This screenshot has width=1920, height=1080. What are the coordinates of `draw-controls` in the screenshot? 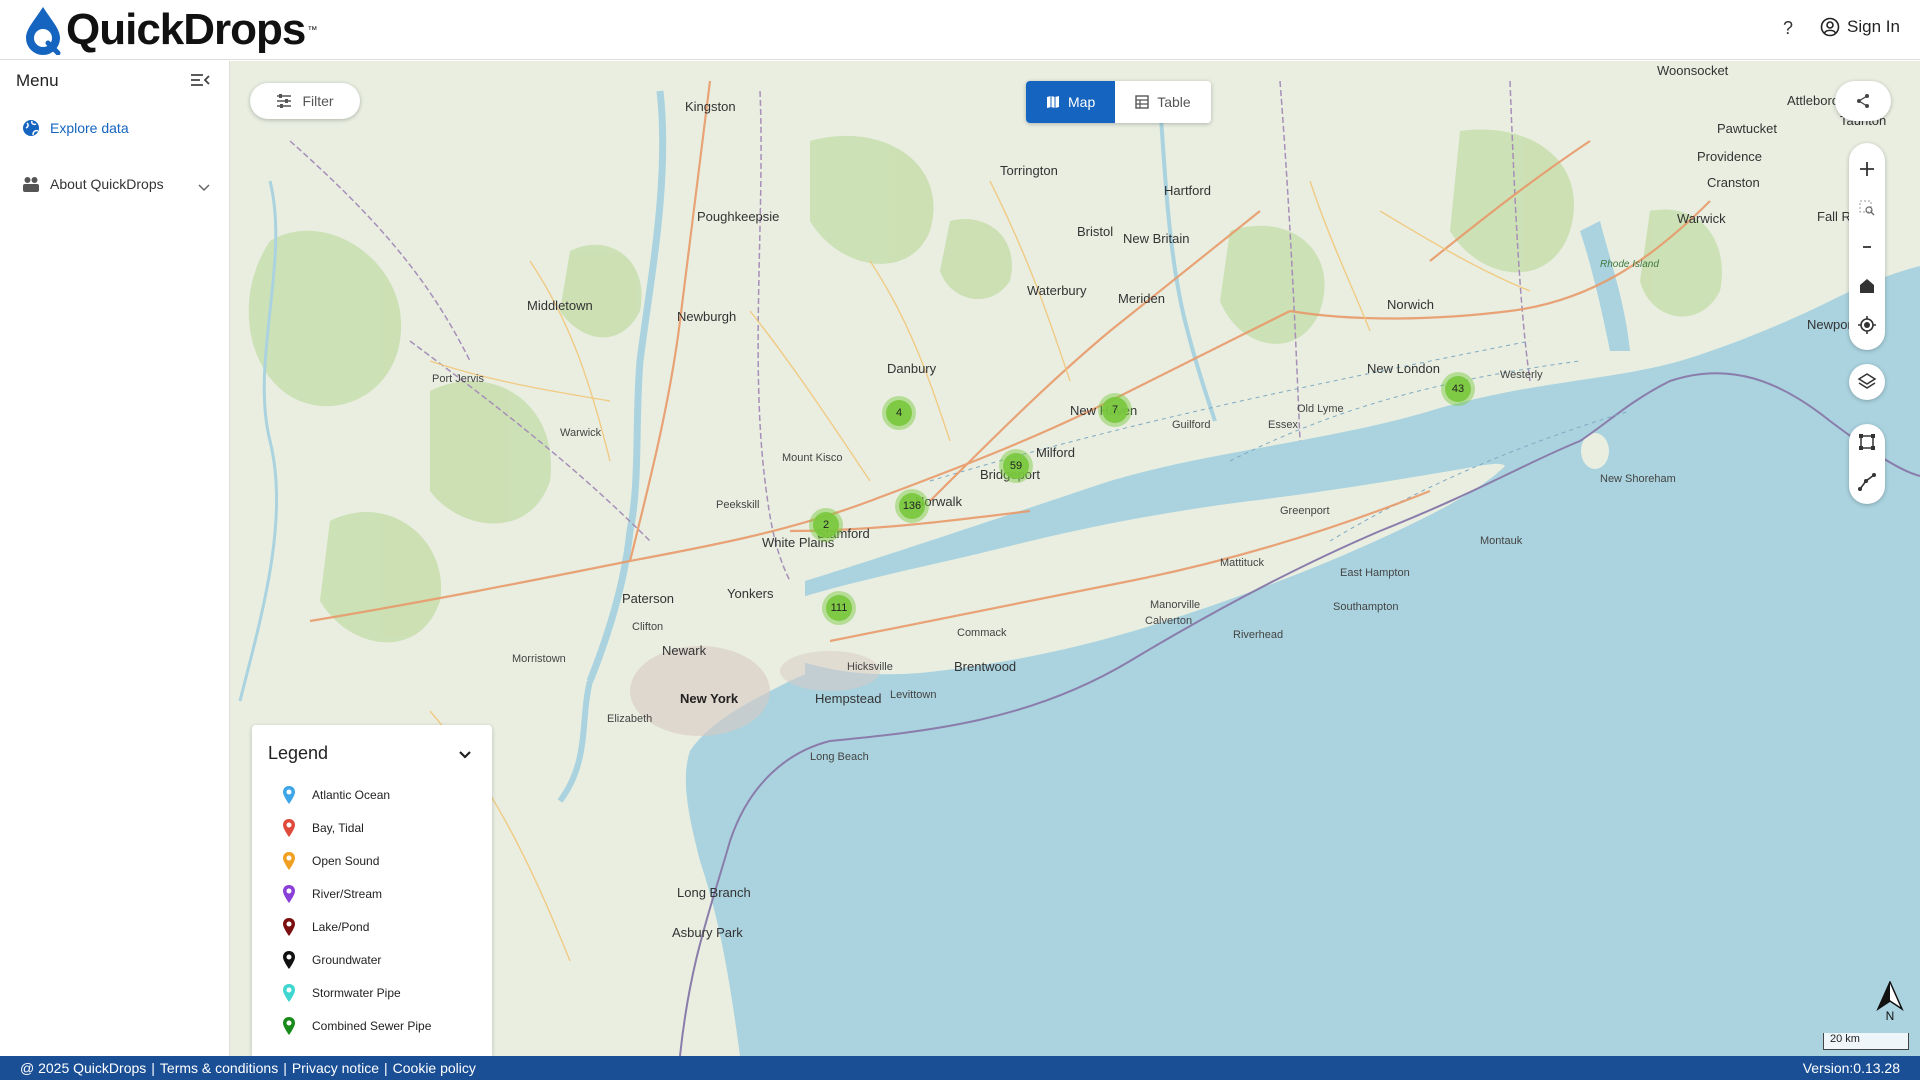 It's located at (1867, 464).